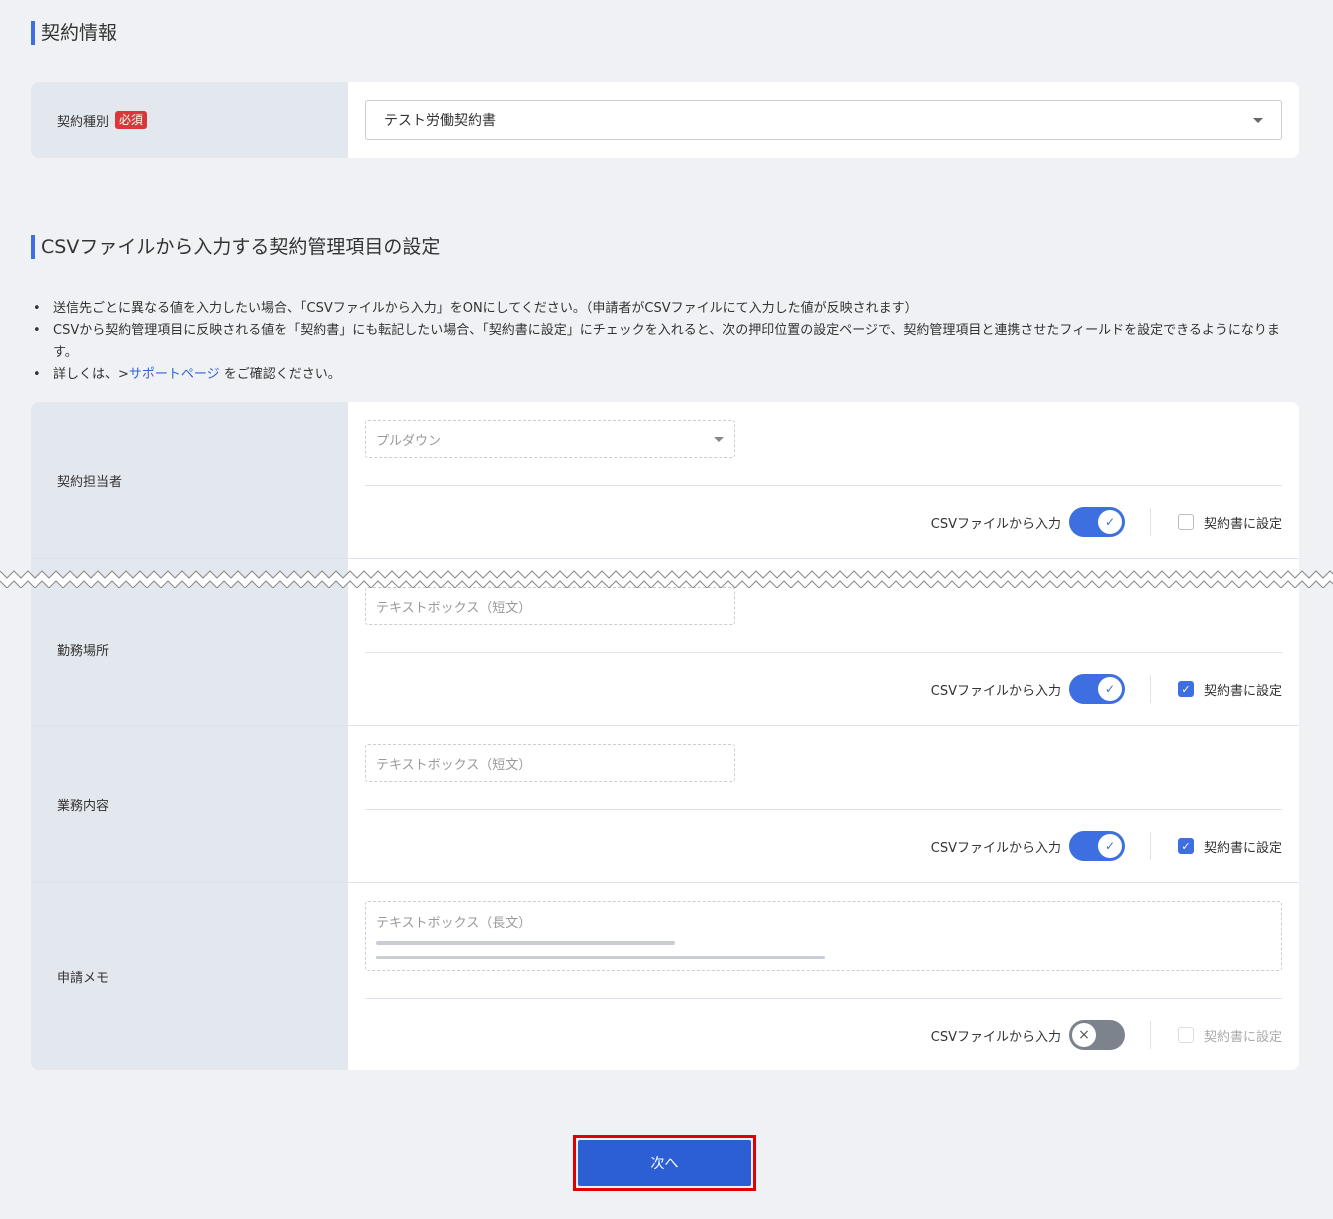  Describe the element at coordinates (74, 33) in the screenshot. I see `contract-info-title: 契約情報` at that location.